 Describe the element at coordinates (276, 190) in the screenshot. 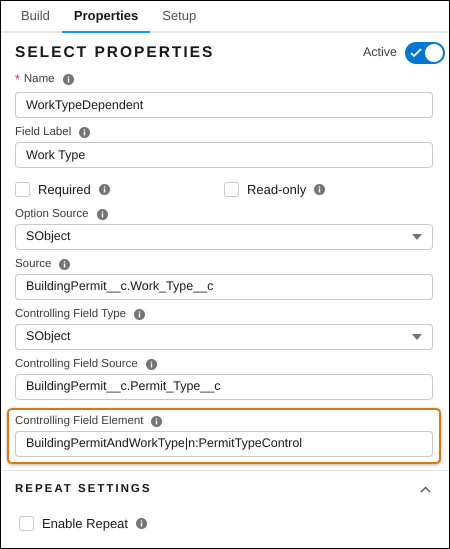

I see `checkbox-label: Read-only` at that location.